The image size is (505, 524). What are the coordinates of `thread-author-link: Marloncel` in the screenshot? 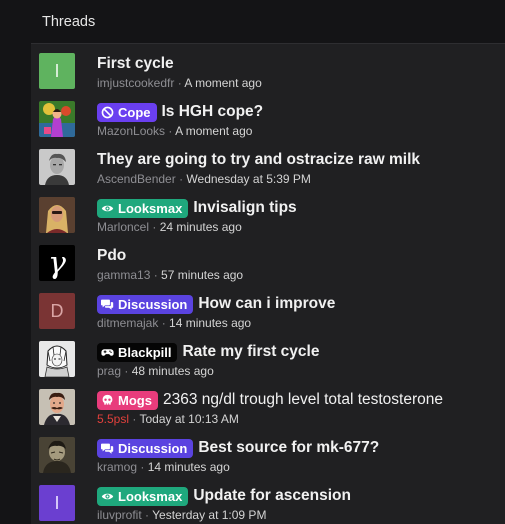 It's located at (123, 227).